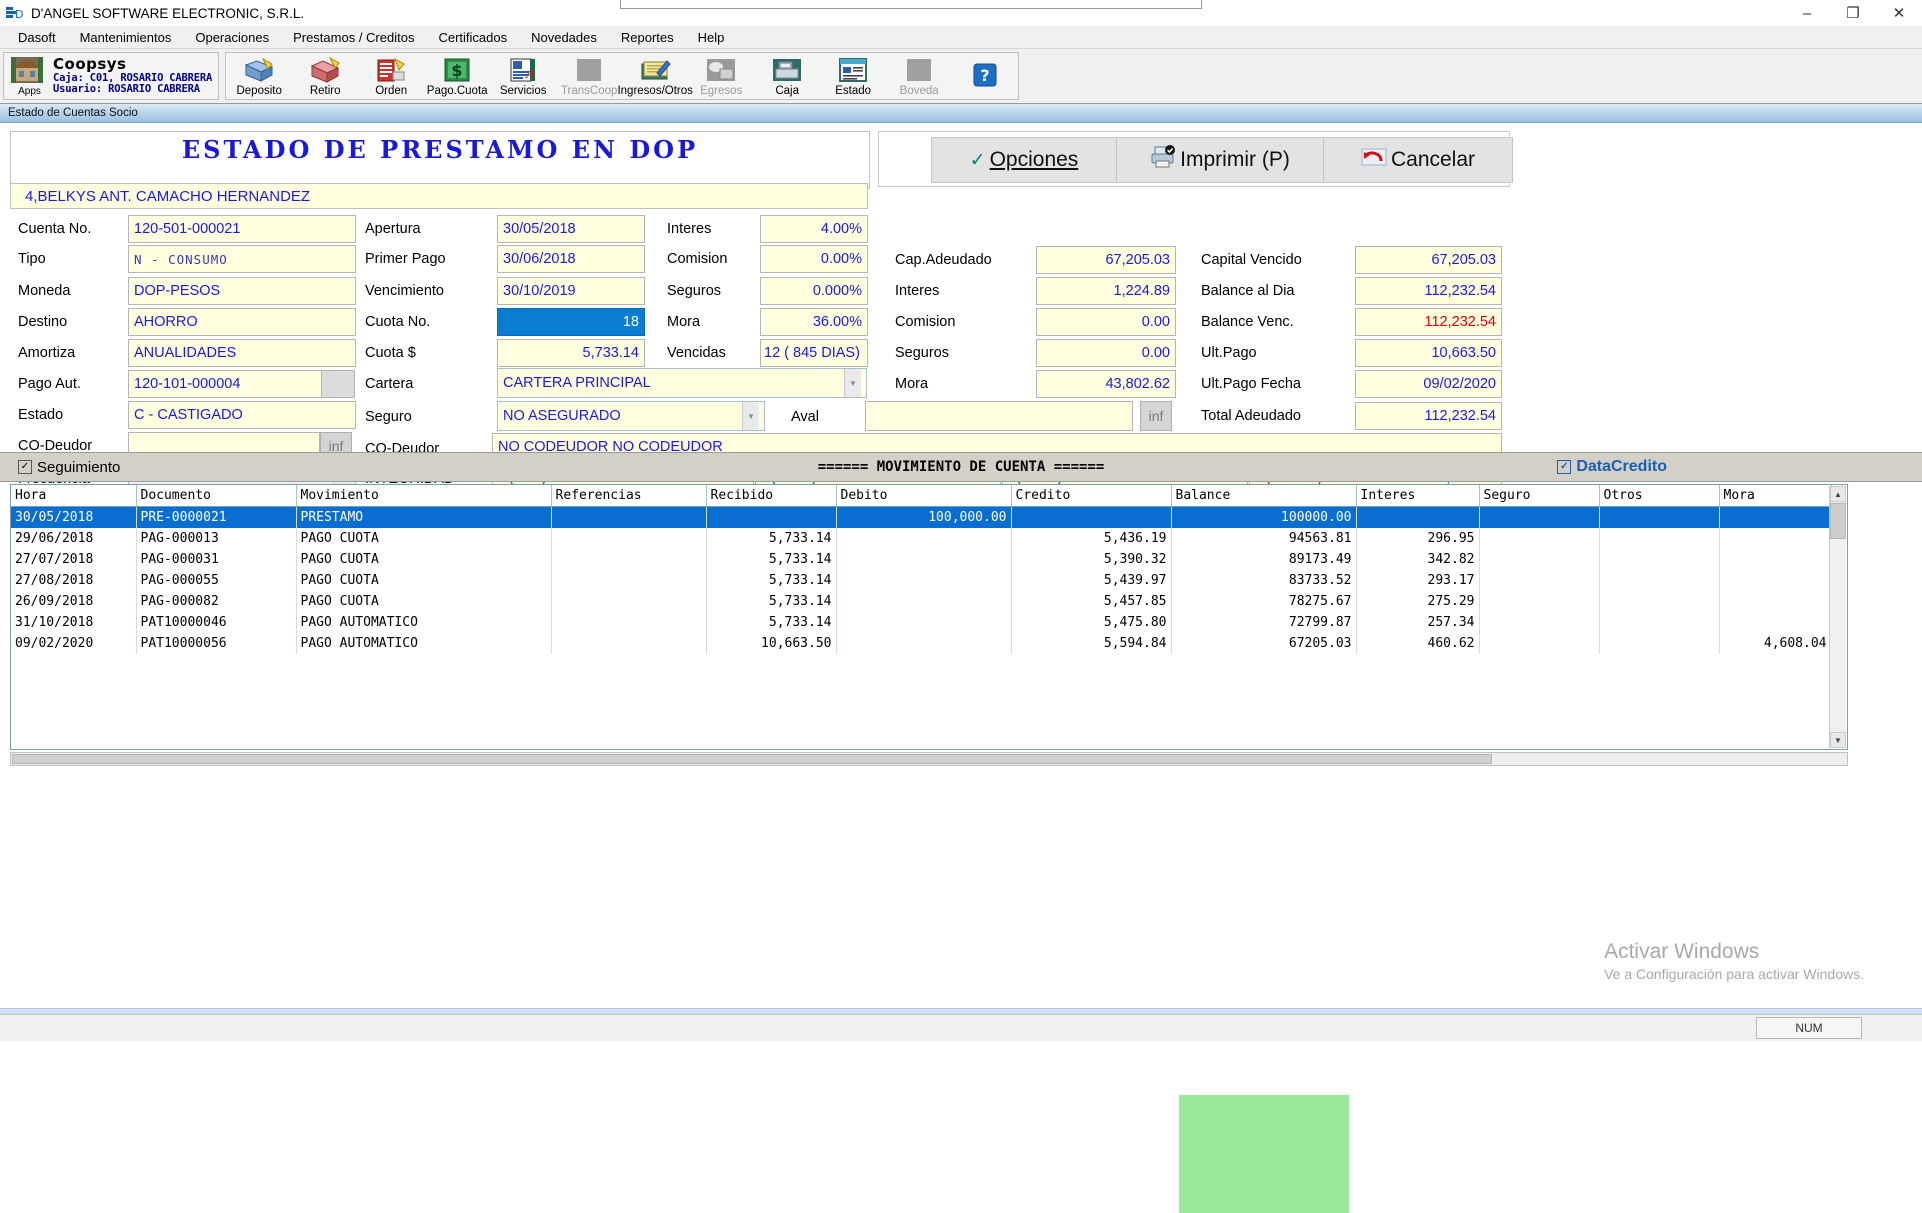  I want to click on pago-aut-picker-button, so click(338, 384).